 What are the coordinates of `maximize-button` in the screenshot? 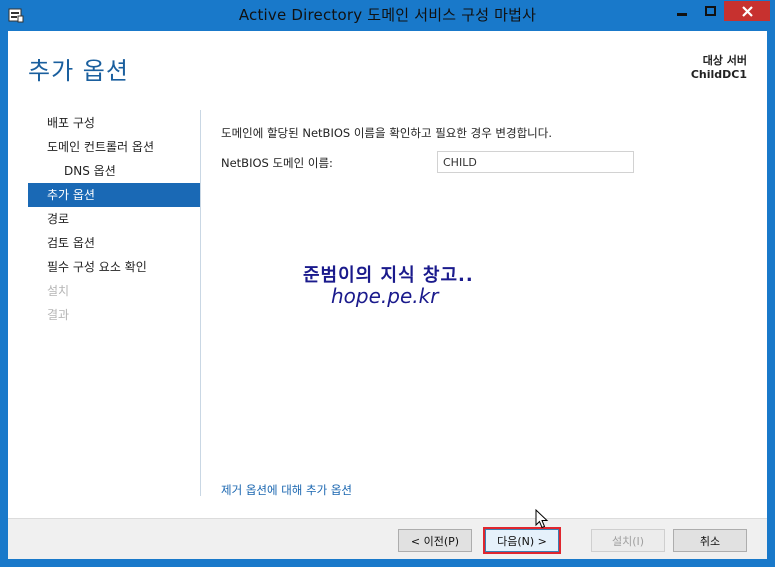 It's located at (710, 11).